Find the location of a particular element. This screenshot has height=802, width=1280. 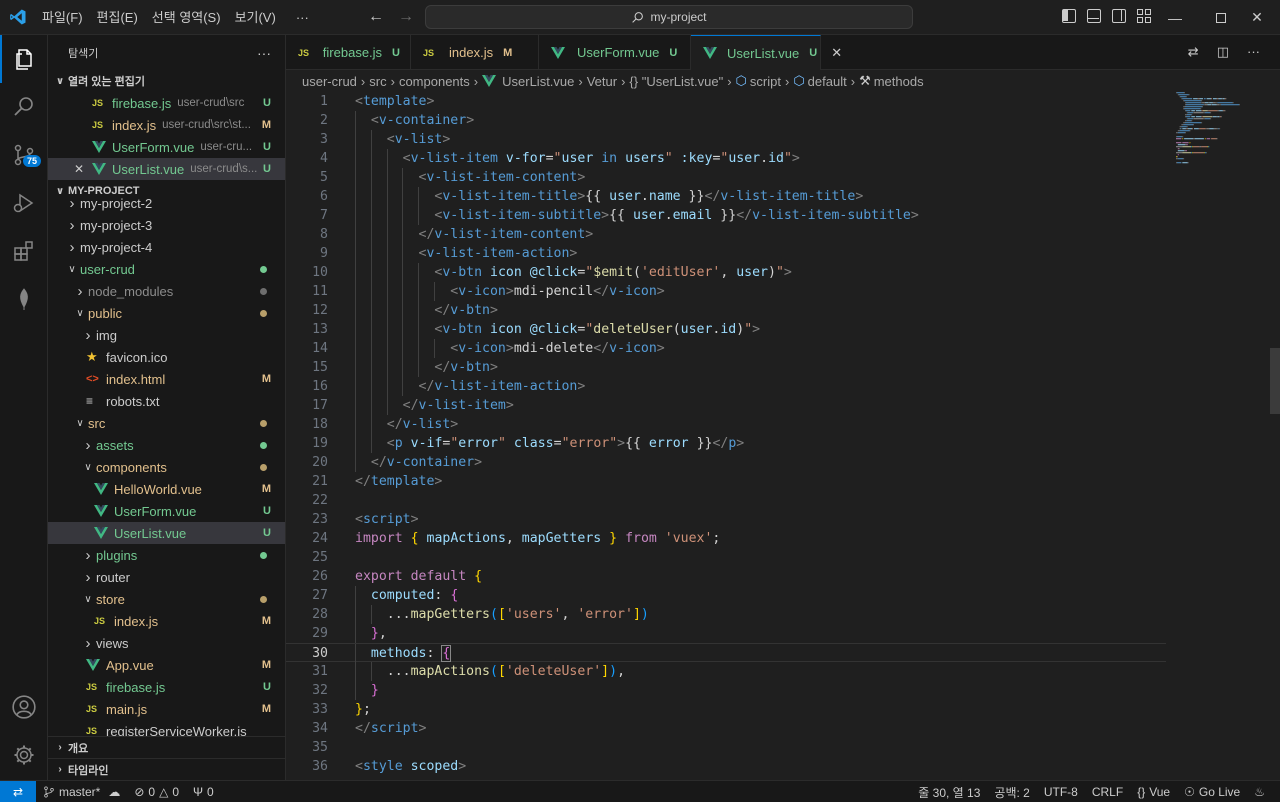

editor-scrollbar is located at coordinates (1275, 381).